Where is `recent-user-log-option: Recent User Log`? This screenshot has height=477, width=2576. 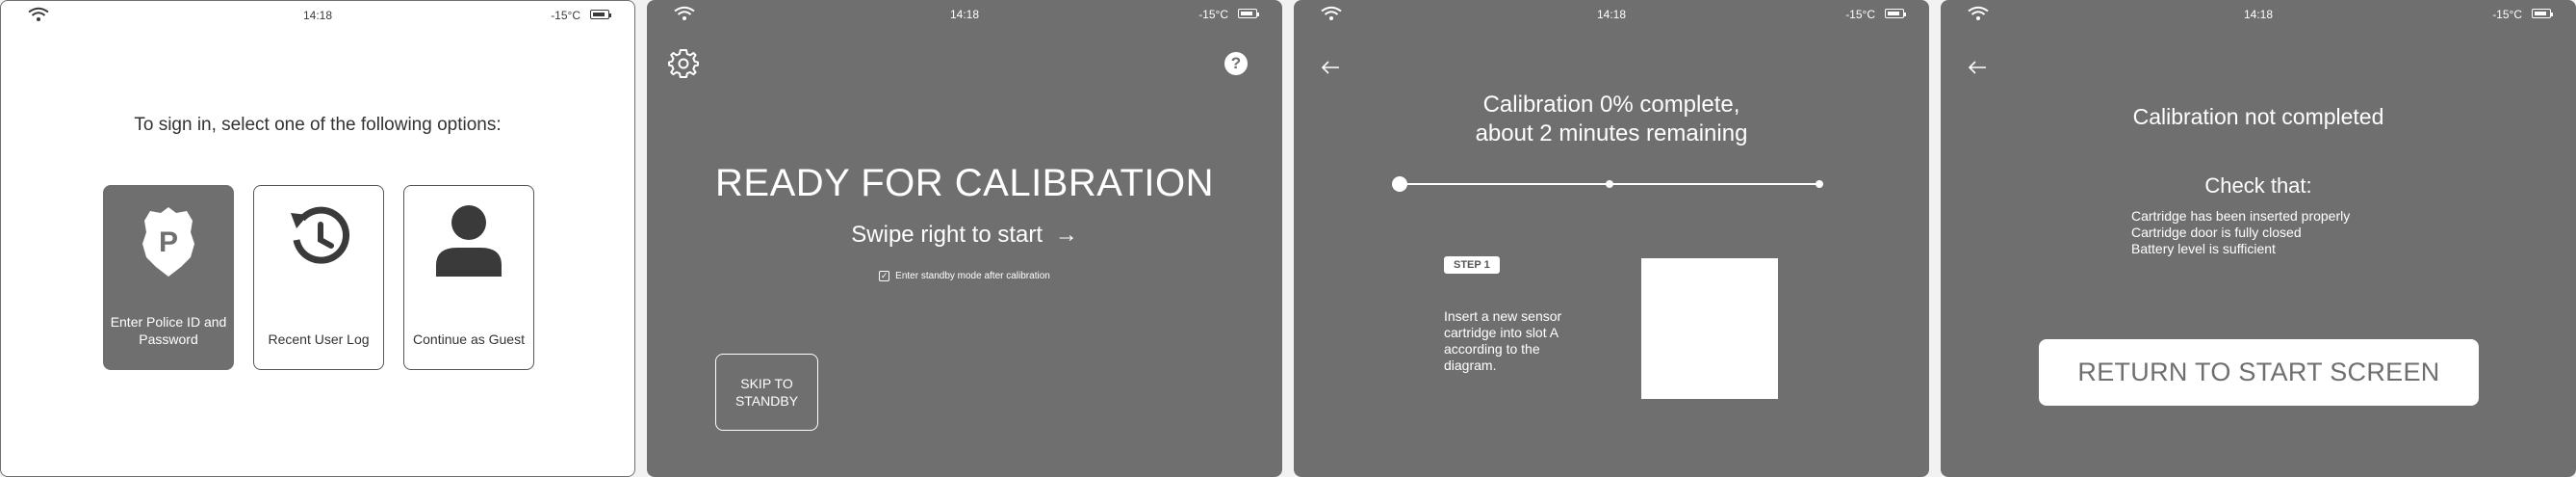 recent-user-log-option: Recent User Log is located at coordinates (318, 277).